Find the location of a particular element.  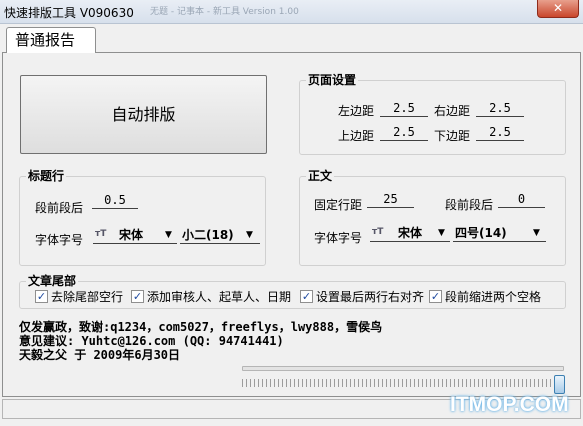

slider-track is located at coordinates (403, 368).